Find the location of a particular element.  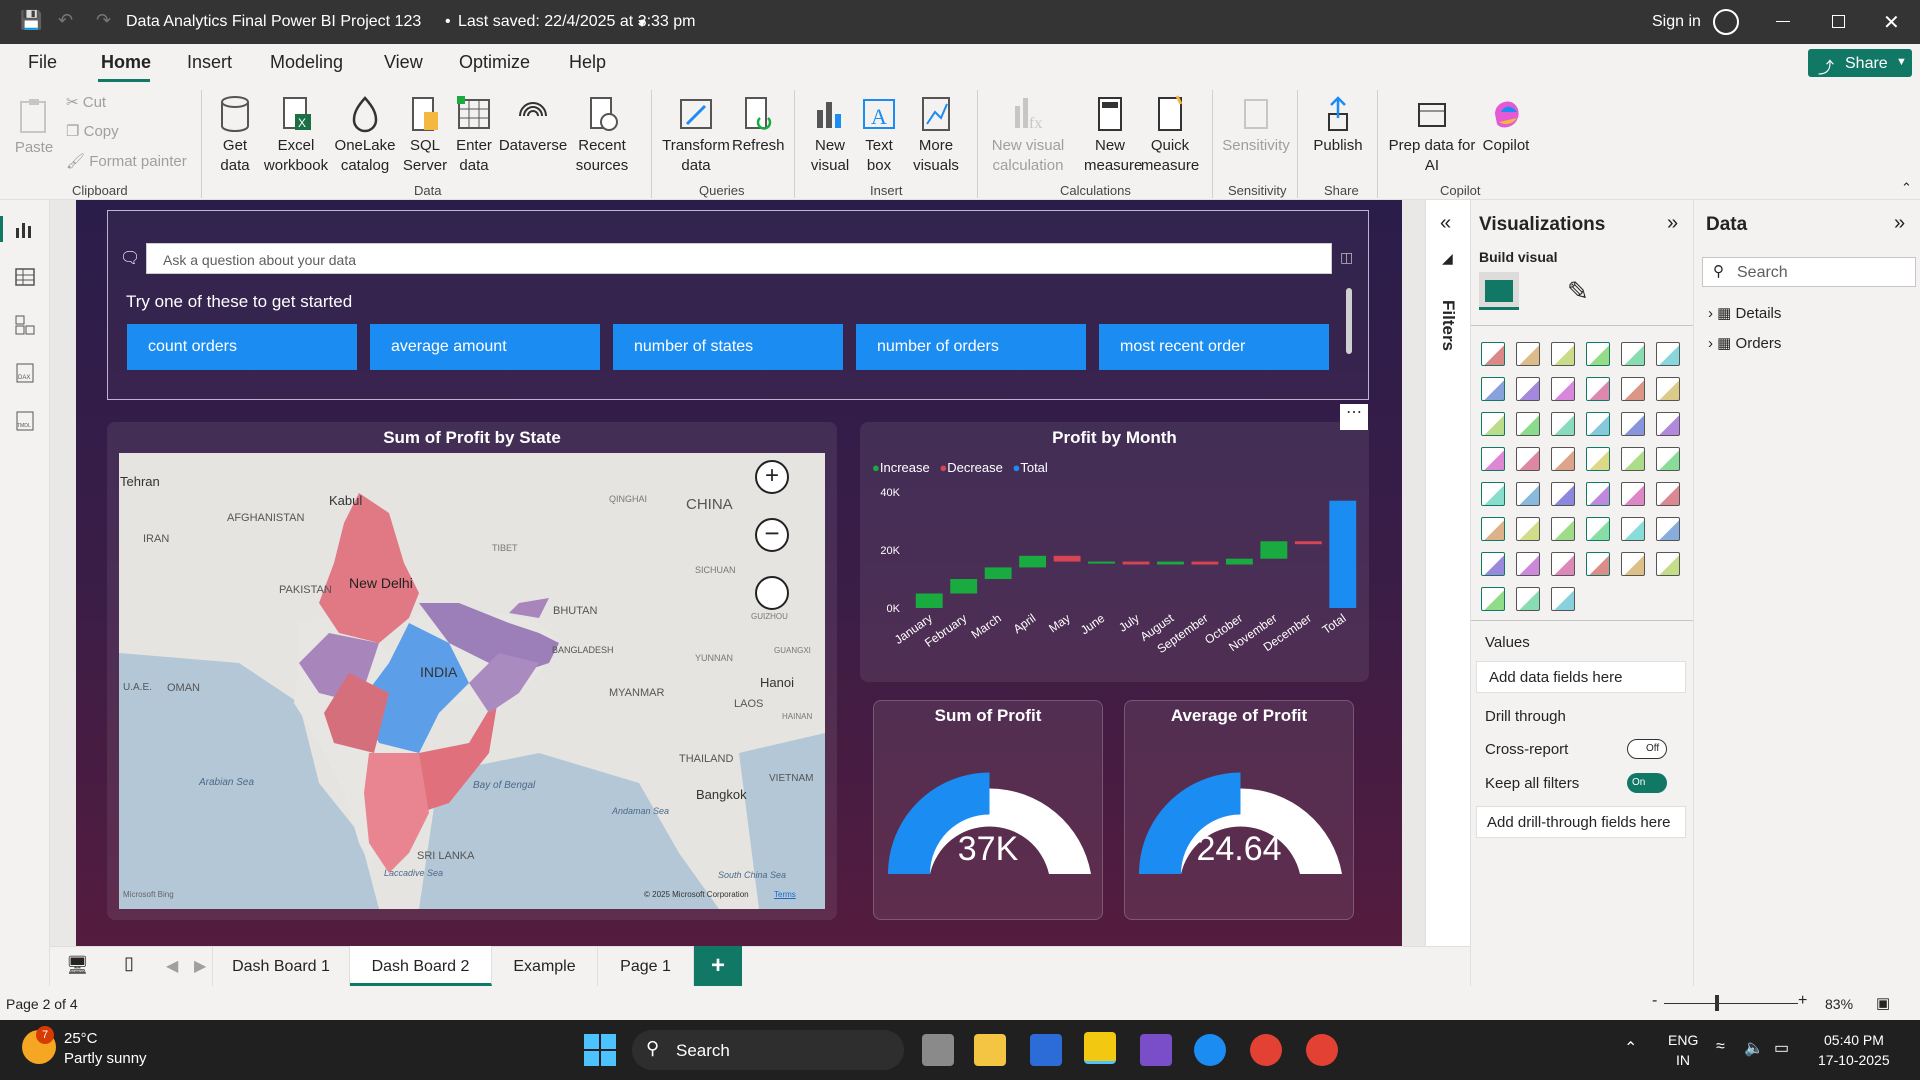

sql-server-button: SQL Server is located at coordinates (425, 135).